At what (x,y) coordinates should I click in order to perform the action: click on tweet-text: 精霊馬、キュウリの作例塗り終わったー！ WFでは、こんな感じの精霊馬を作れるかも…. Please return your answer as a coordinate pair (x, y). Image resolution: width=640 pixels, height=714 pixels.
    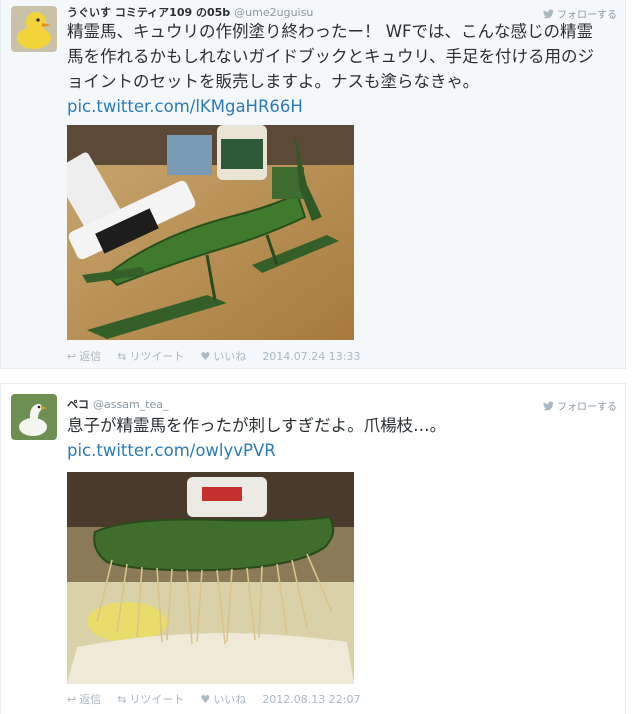
    Looking at the image, I should click on (337, 69).